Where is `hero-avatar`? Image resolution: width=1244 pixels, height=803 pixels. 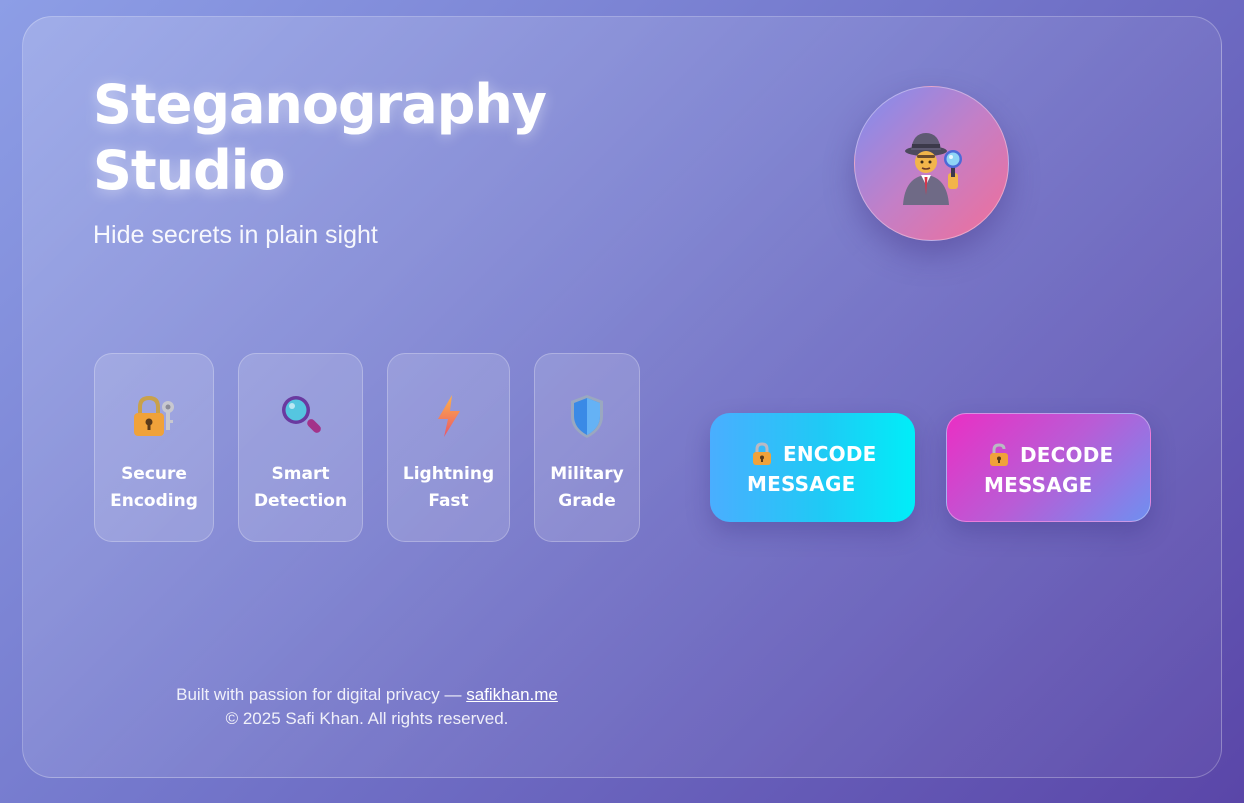 hero-avatar is located at coordinates (931, 163).